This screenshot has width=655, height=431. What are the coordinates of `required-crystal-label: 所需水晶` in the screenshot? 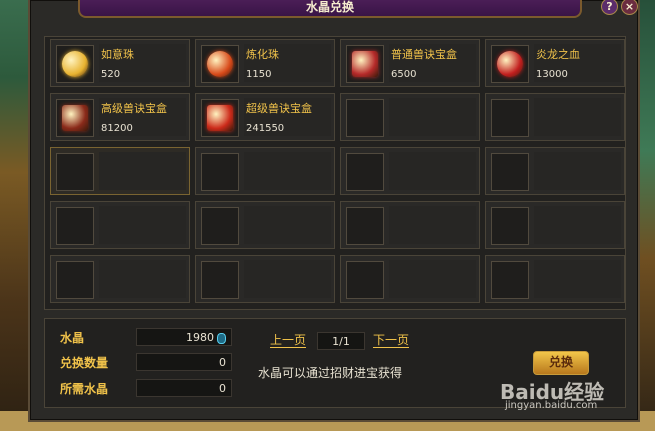 It's located at (84, 389).